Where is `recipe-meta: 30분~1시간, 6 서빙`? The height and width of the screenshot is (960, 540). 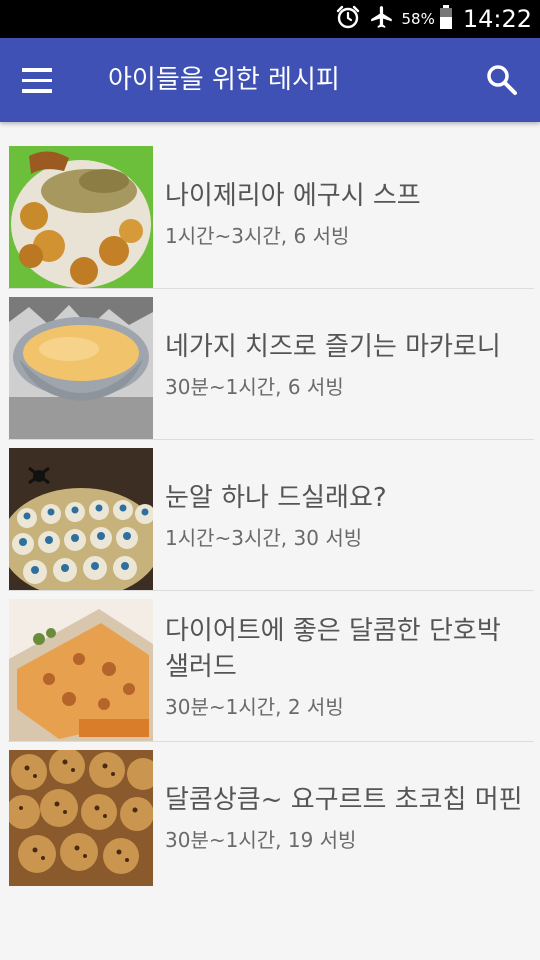 recipe-meta: 30분~1시간, 6 서빙 is located at coordinates (254, 387).